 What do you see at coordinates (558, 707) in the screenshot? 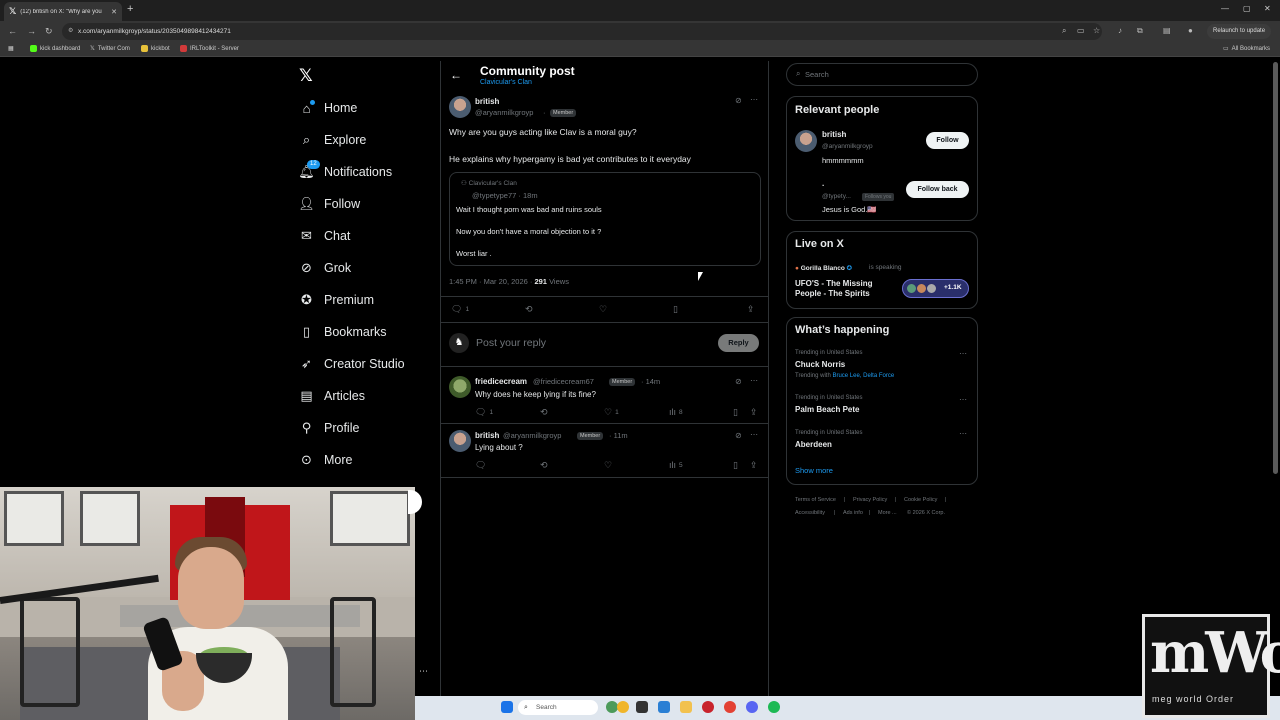
I see `taskbar-search: ⌕ Search` at bounding box center [558, 707].